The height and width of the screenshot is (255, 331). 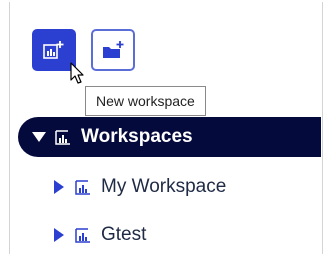 I want to click on workspace-add-icon, so click(x=53, y=50).